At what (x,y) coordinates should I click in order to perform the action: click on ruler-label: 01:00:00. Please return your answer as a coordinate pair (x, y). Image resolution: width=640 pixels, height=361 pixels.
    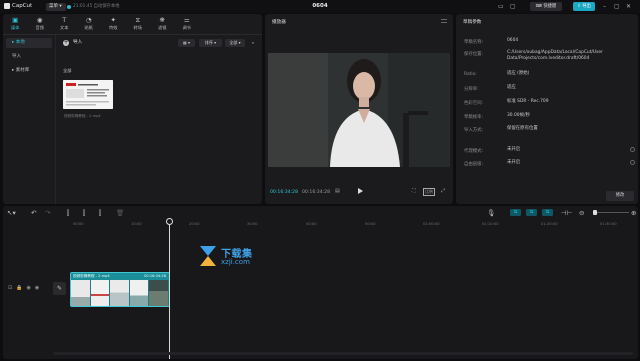
    Looking at the image, I should click on (431, 224).